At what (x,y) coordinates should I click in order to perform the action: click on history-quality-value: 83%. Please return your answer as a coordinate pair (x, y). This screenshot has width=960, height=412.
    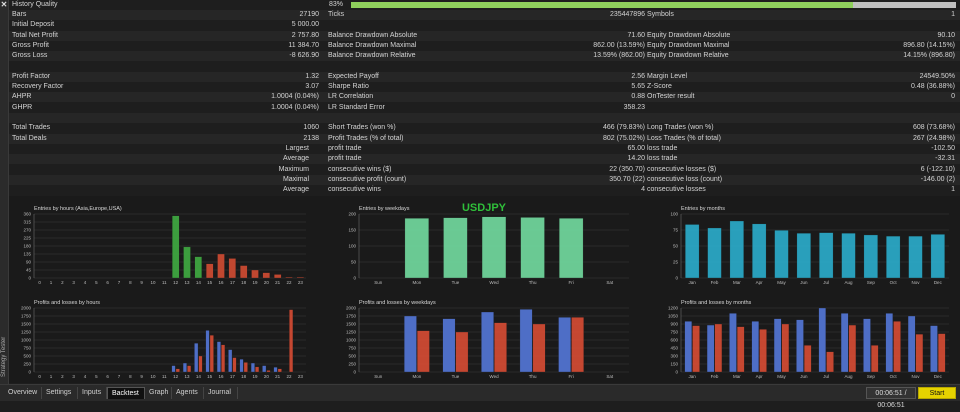
    Looking at the image, I should click on (335, 4).